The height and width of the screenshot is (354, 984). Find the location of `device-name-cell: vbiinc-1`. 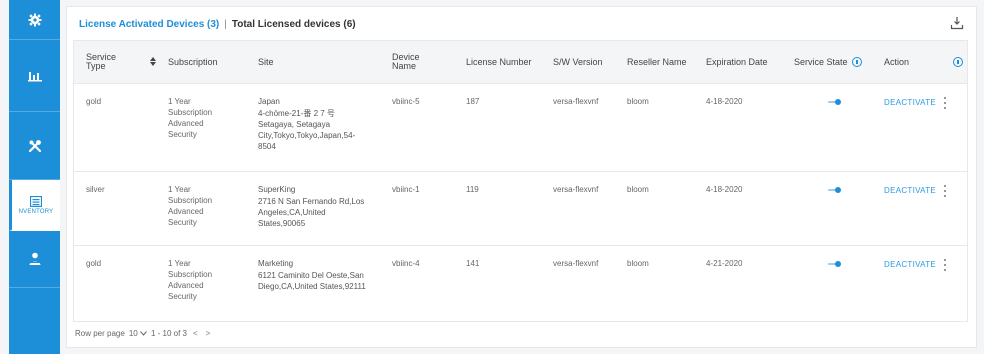

device-name-cell: vbiinc-1 is located at coordinates (406, 189).